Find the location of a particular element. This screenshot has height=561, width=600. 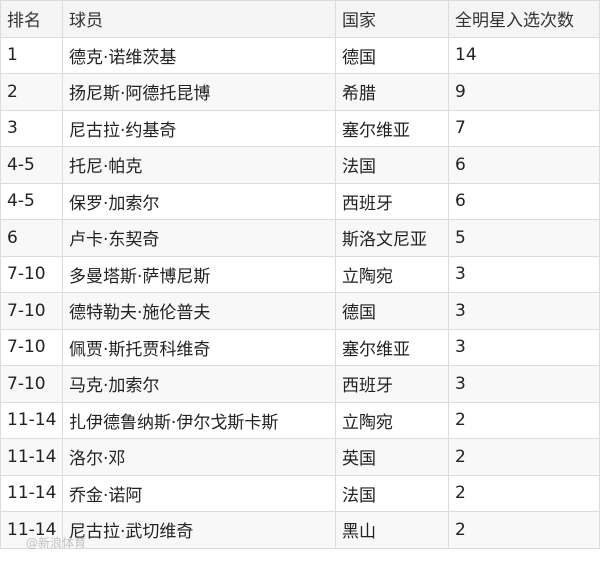

header-country: 国家 is located at coordinates (392, 19).